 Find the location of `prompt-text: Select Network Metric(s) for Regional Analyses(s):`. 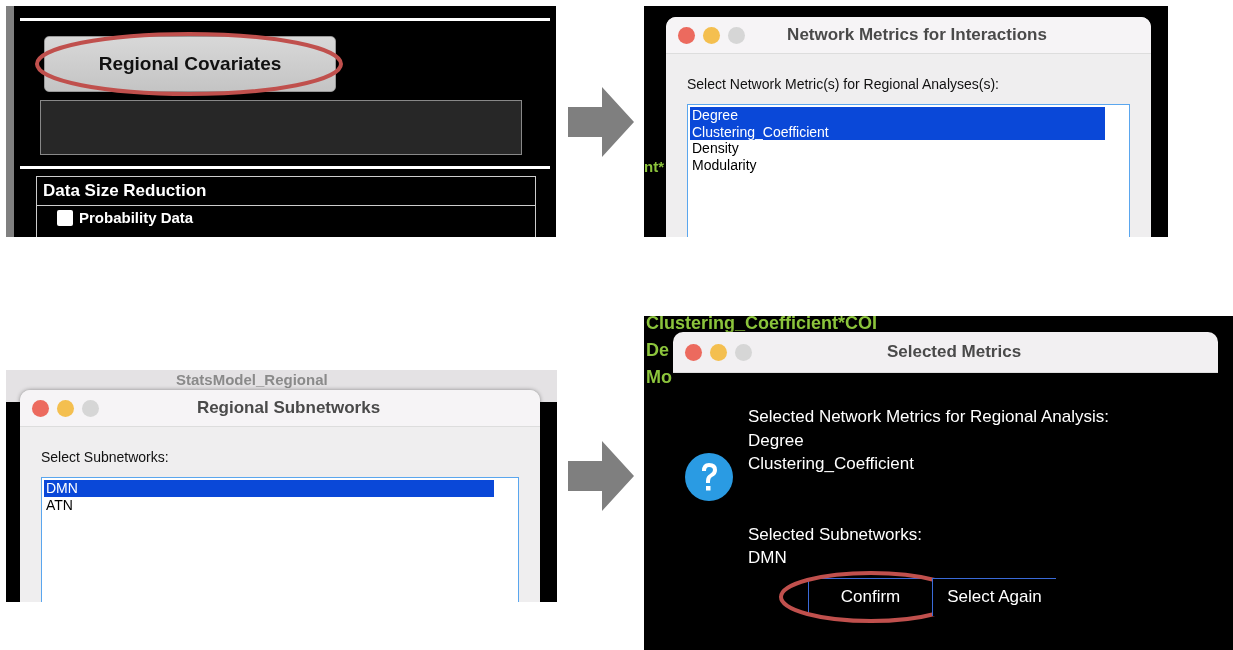

prompt-text: Select Network Metric(s) for Regional Analyses(s): is located at coordinates (843, 84).